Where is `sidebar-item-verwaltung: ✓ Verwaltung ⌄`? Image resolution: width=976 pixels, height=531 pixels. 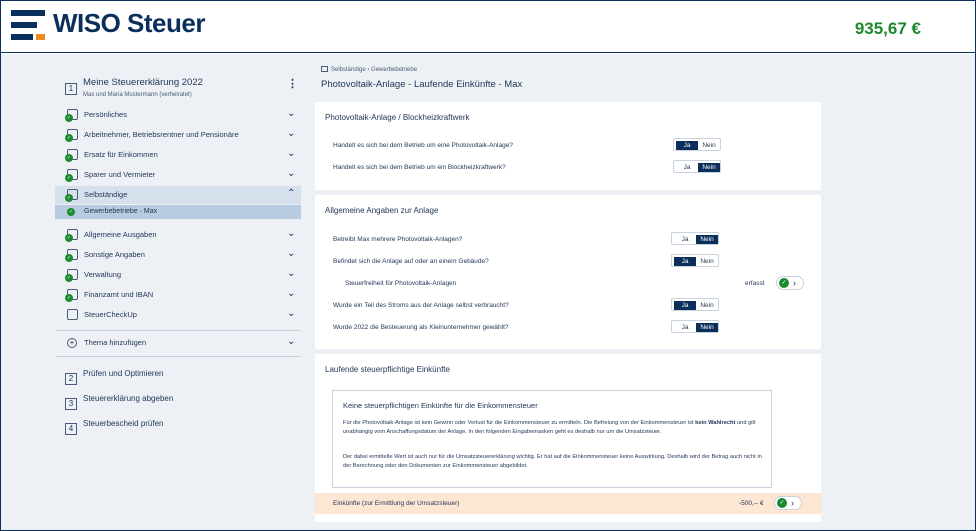
sidebar-item-verwaltung: ✓ Verwaltung ⌄ is located at coordinates (178, 275).